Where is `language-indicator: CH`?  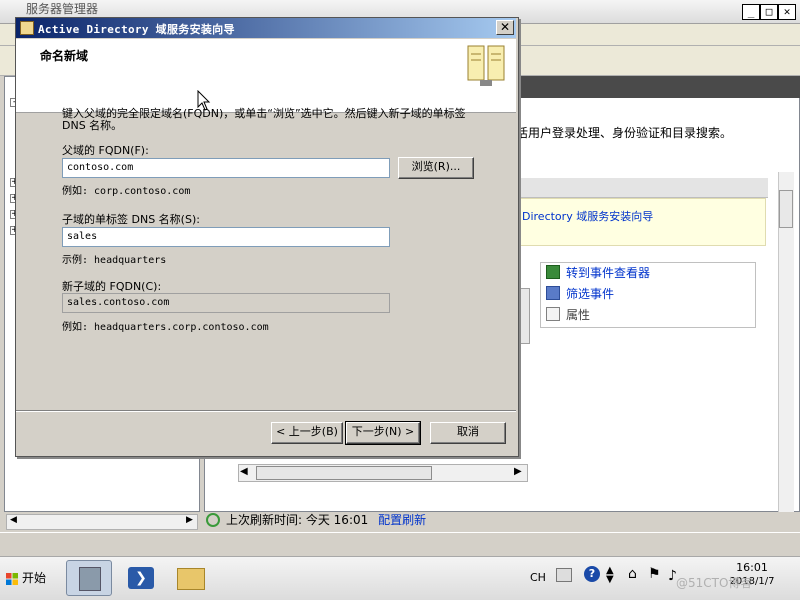 language-indicator: CH is located at coordinates (538, 577).